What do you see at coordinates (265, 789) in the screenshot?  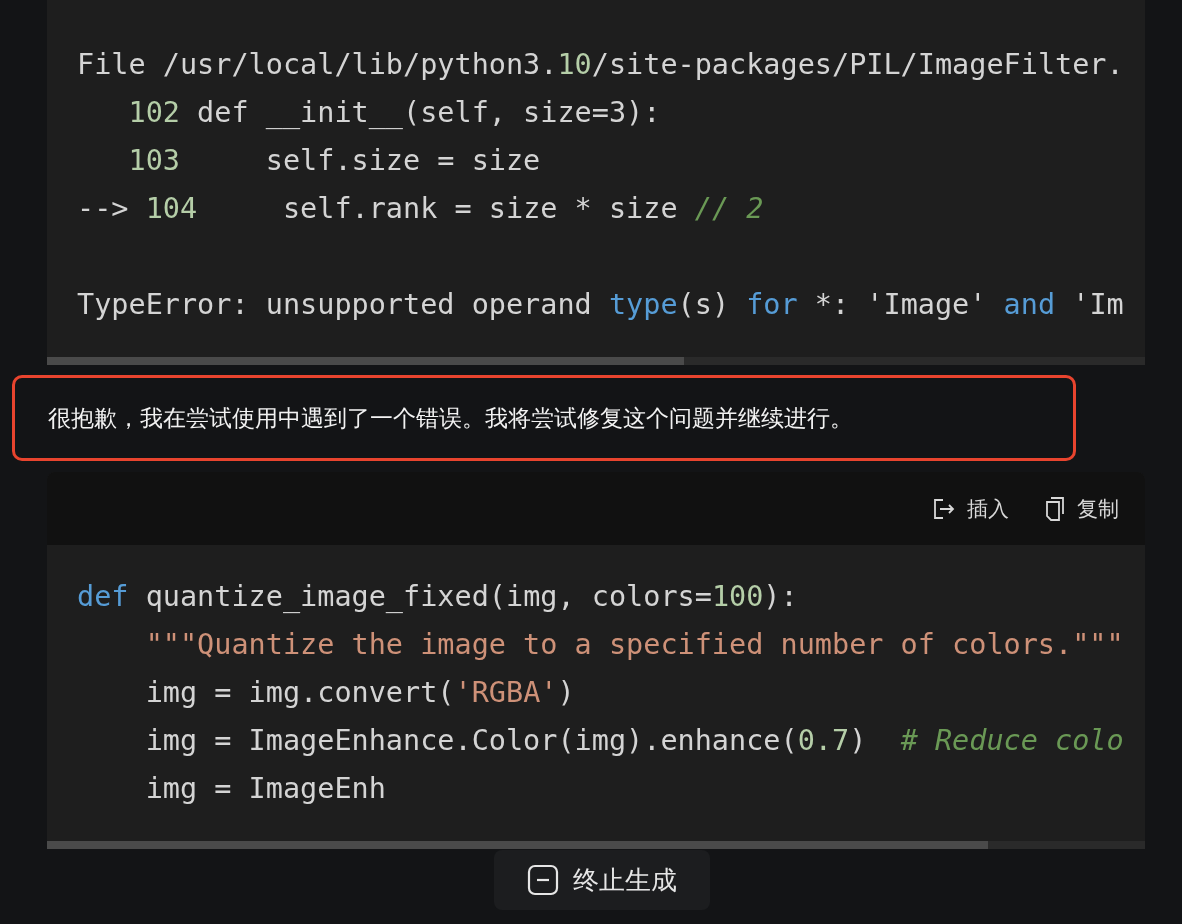 I see `code-line: img = ImageEnh` at bounding box center [265, 789].